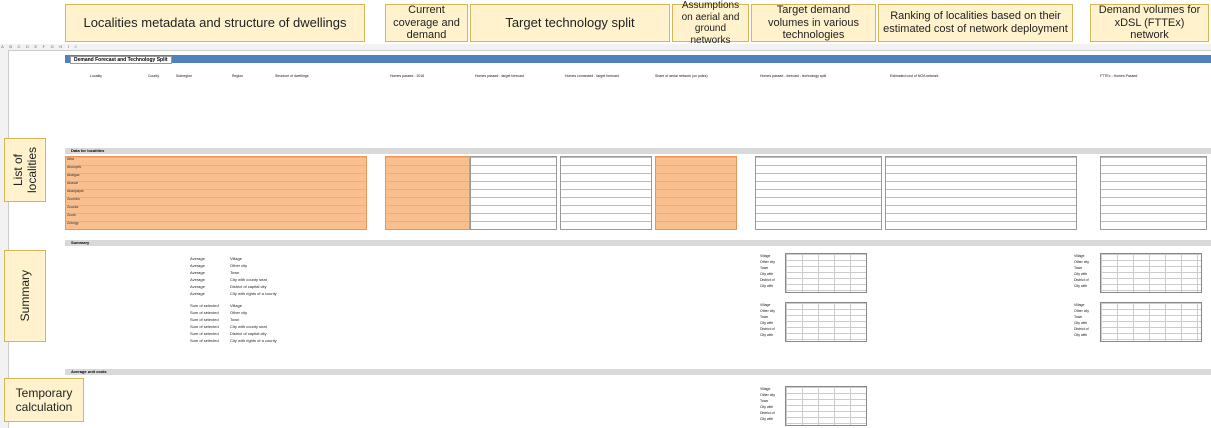 The width and height of the screenshot is (1211, 428). I want to click on locality-name: Abalgaz, so click(73, 175).